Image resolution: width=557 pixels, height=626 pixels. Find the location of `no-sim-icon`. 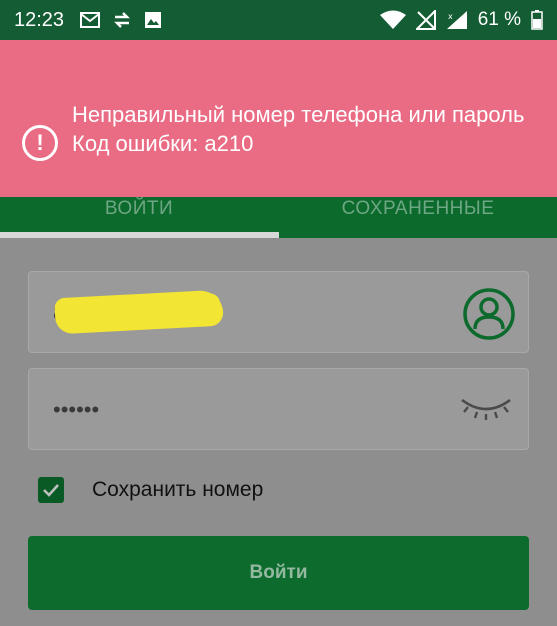

no-sim-icon is located at coordinates (425, 20).